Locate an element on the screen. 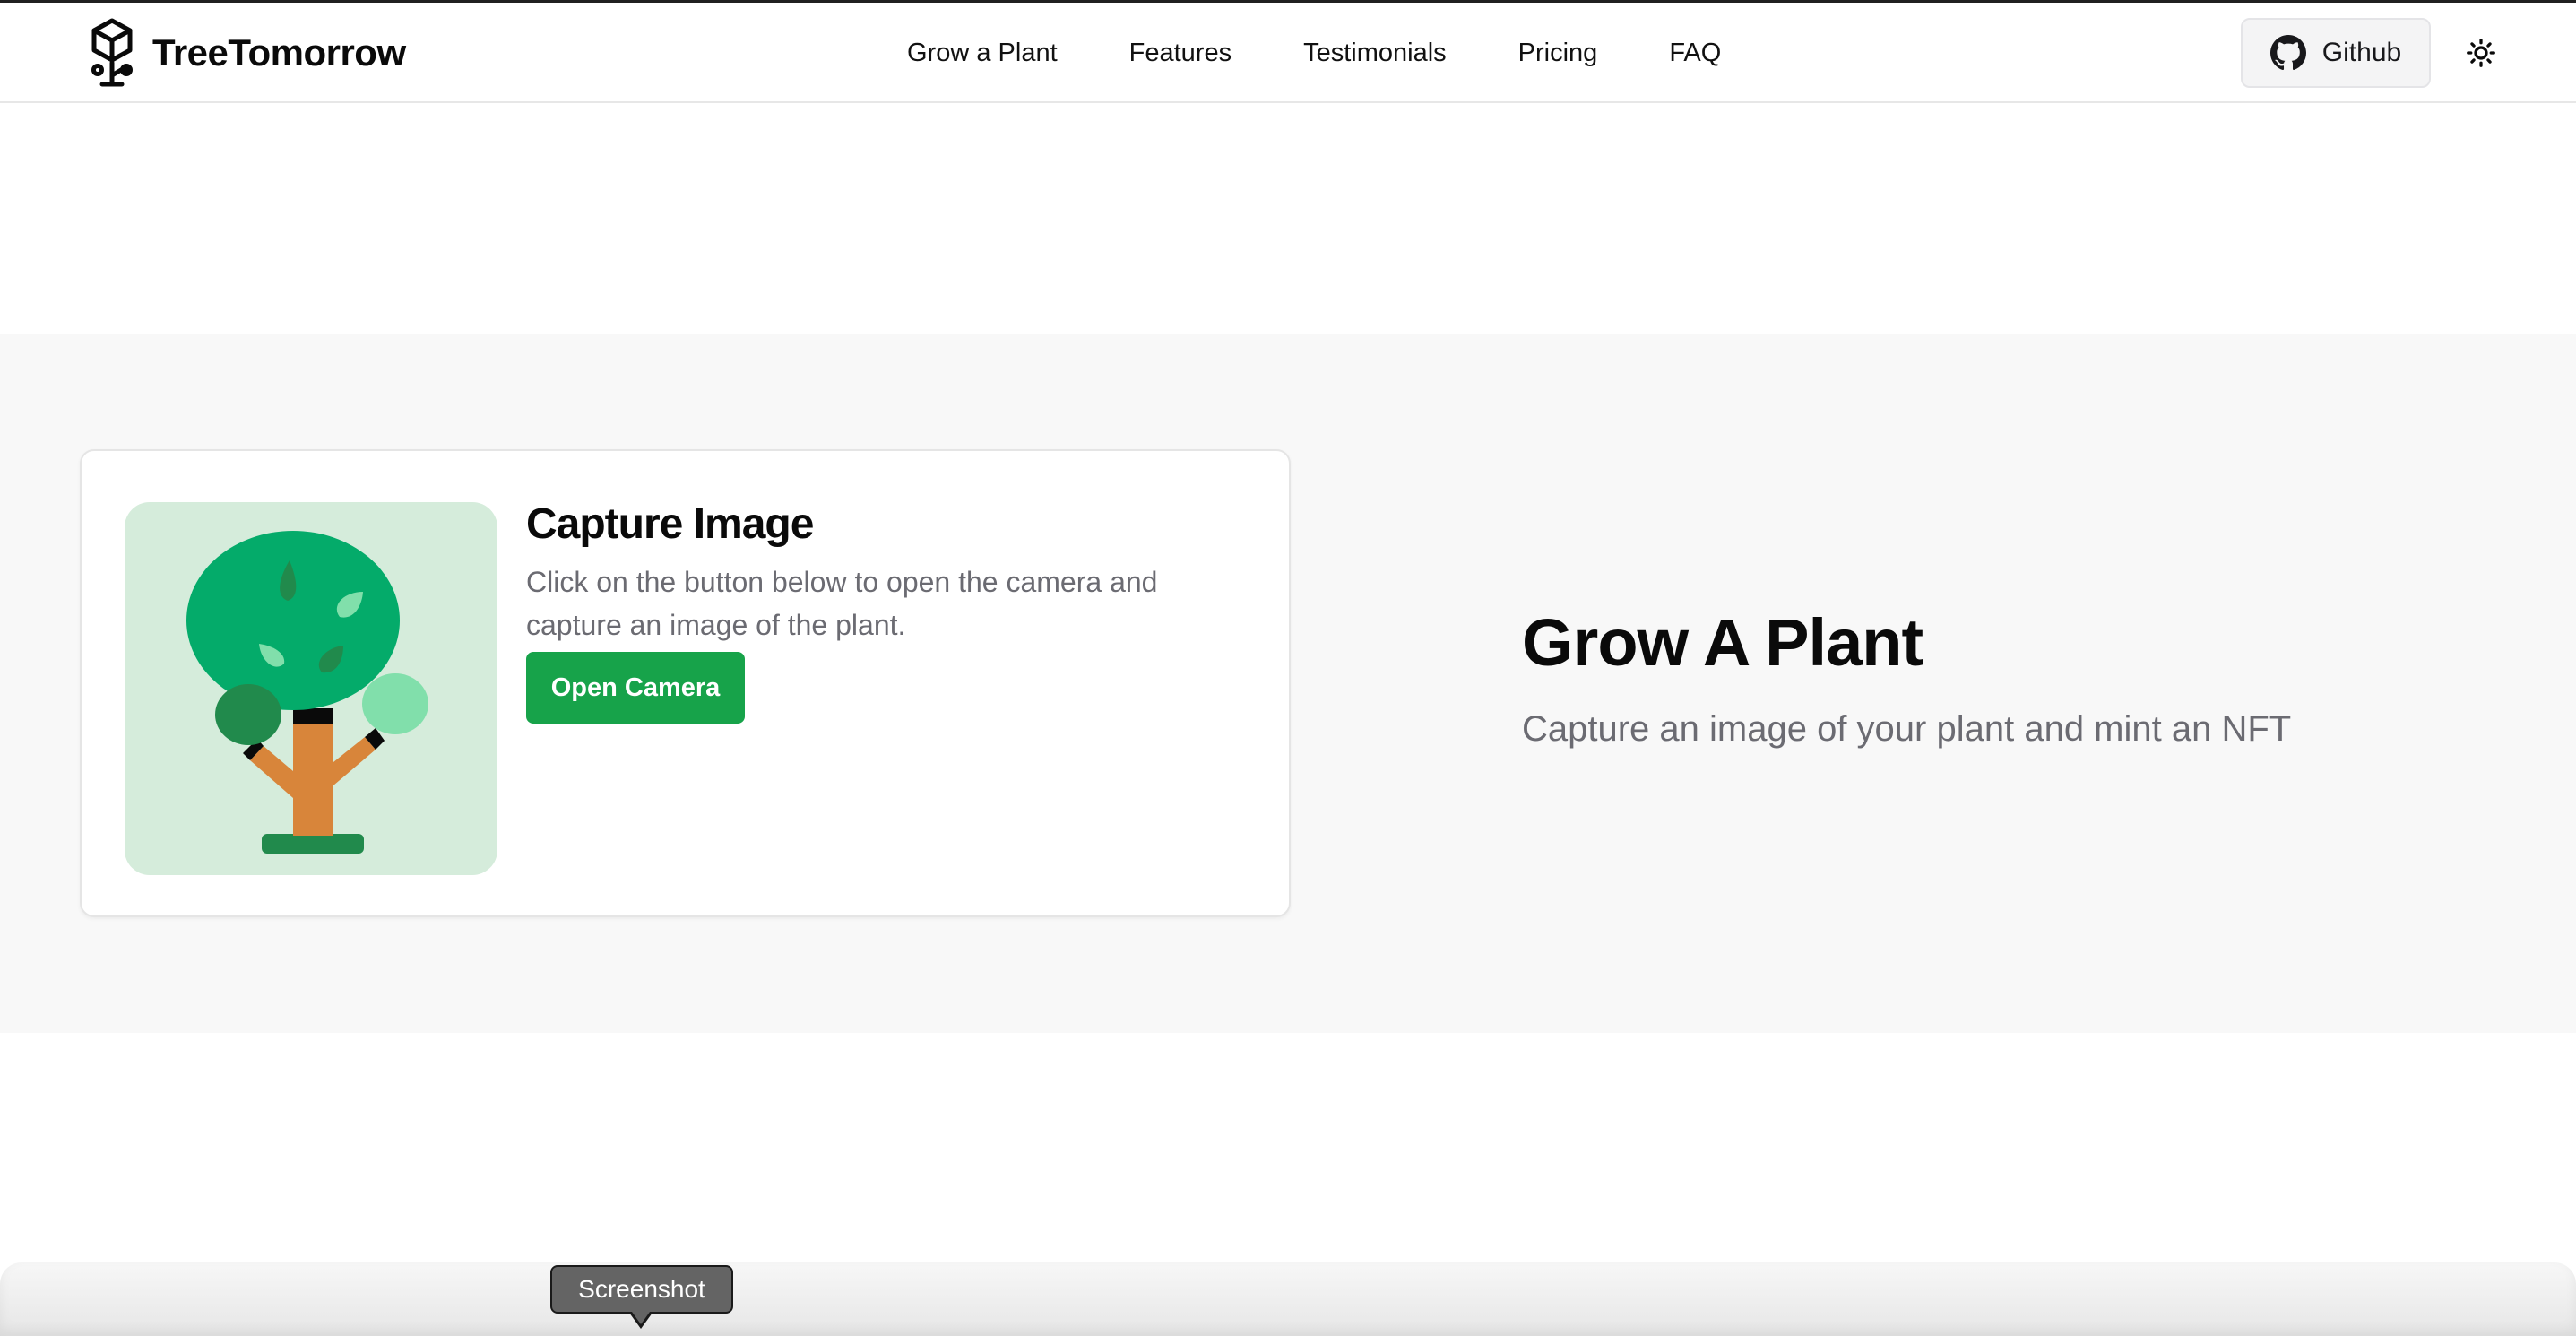  tree-trunk-shape is located at coordinates (313, 772).